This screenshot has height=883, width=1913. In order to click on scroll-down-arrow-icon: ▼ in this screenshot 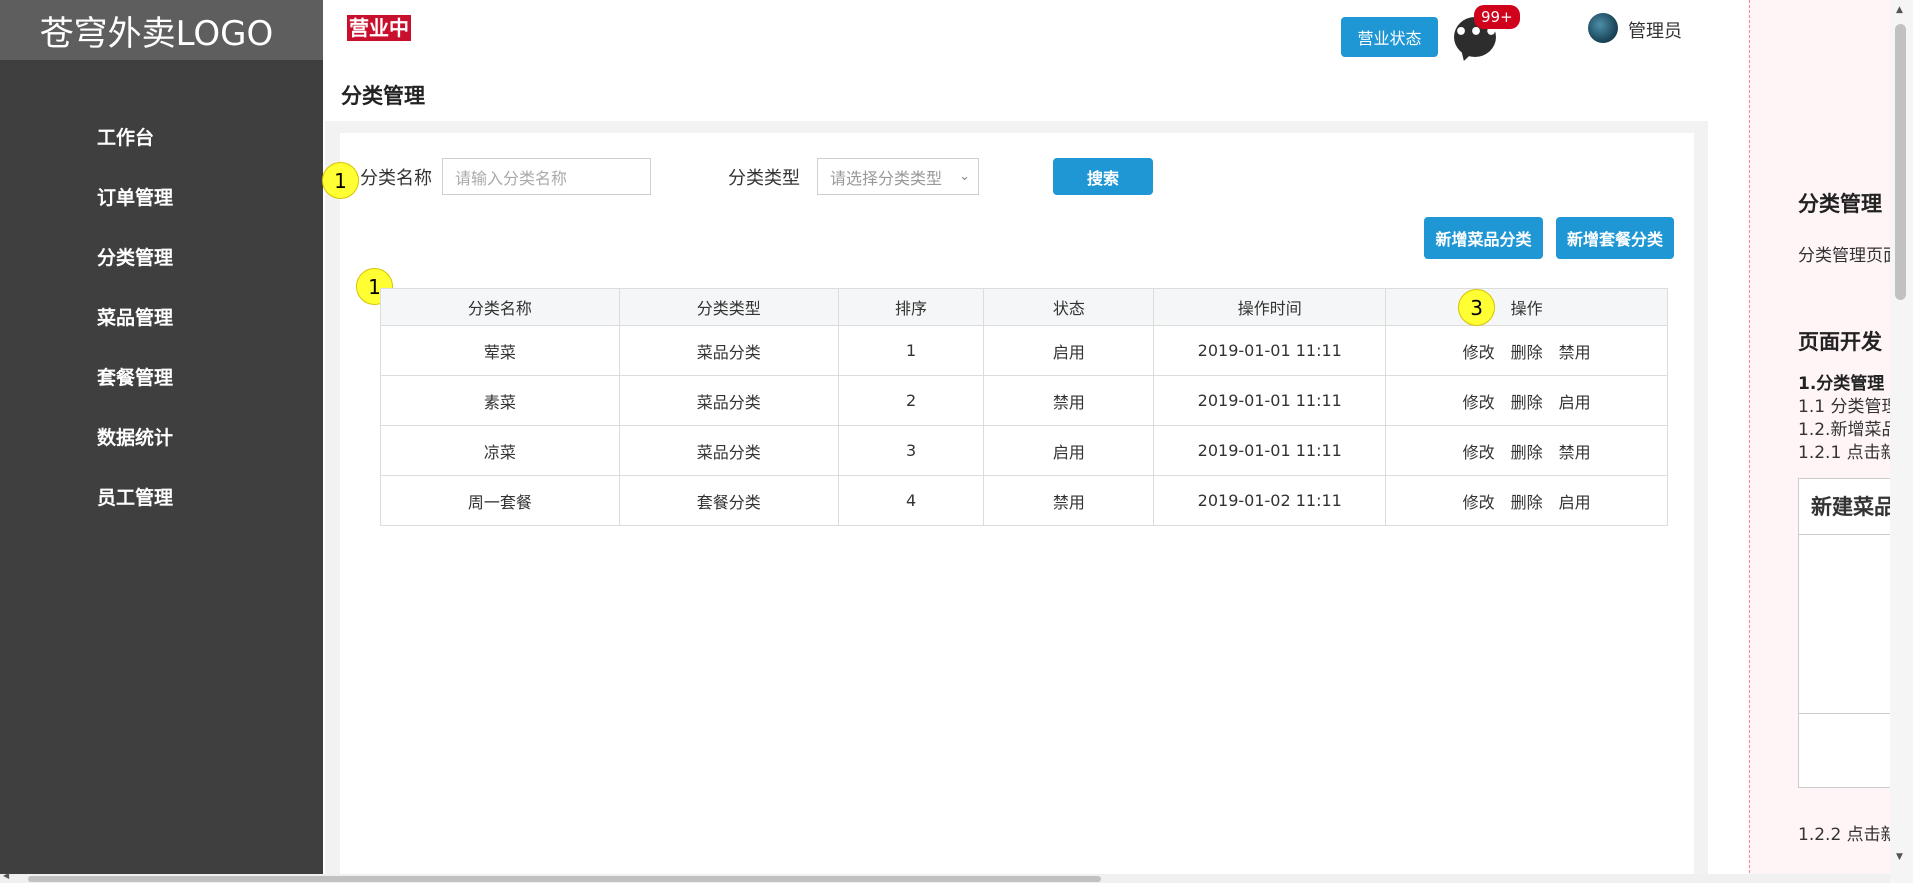, I will do `click(1899, 857)`.